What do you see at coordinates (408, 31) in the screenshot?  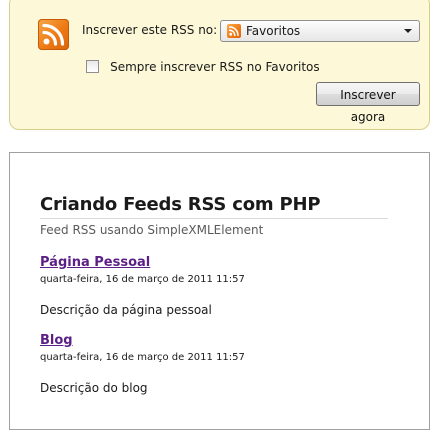 I see `chevron-down-icon` at bounding box center [408, 31].